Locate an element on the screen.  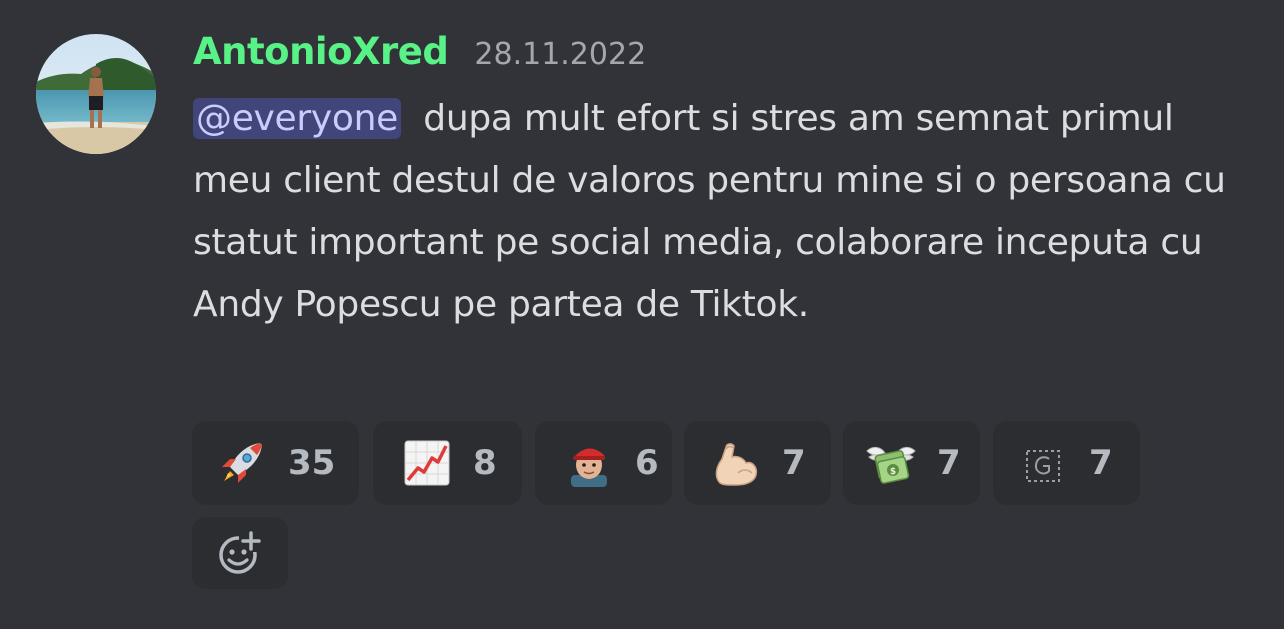
reaction-chart-increasing: 8 is located at coordinates (447, 463).